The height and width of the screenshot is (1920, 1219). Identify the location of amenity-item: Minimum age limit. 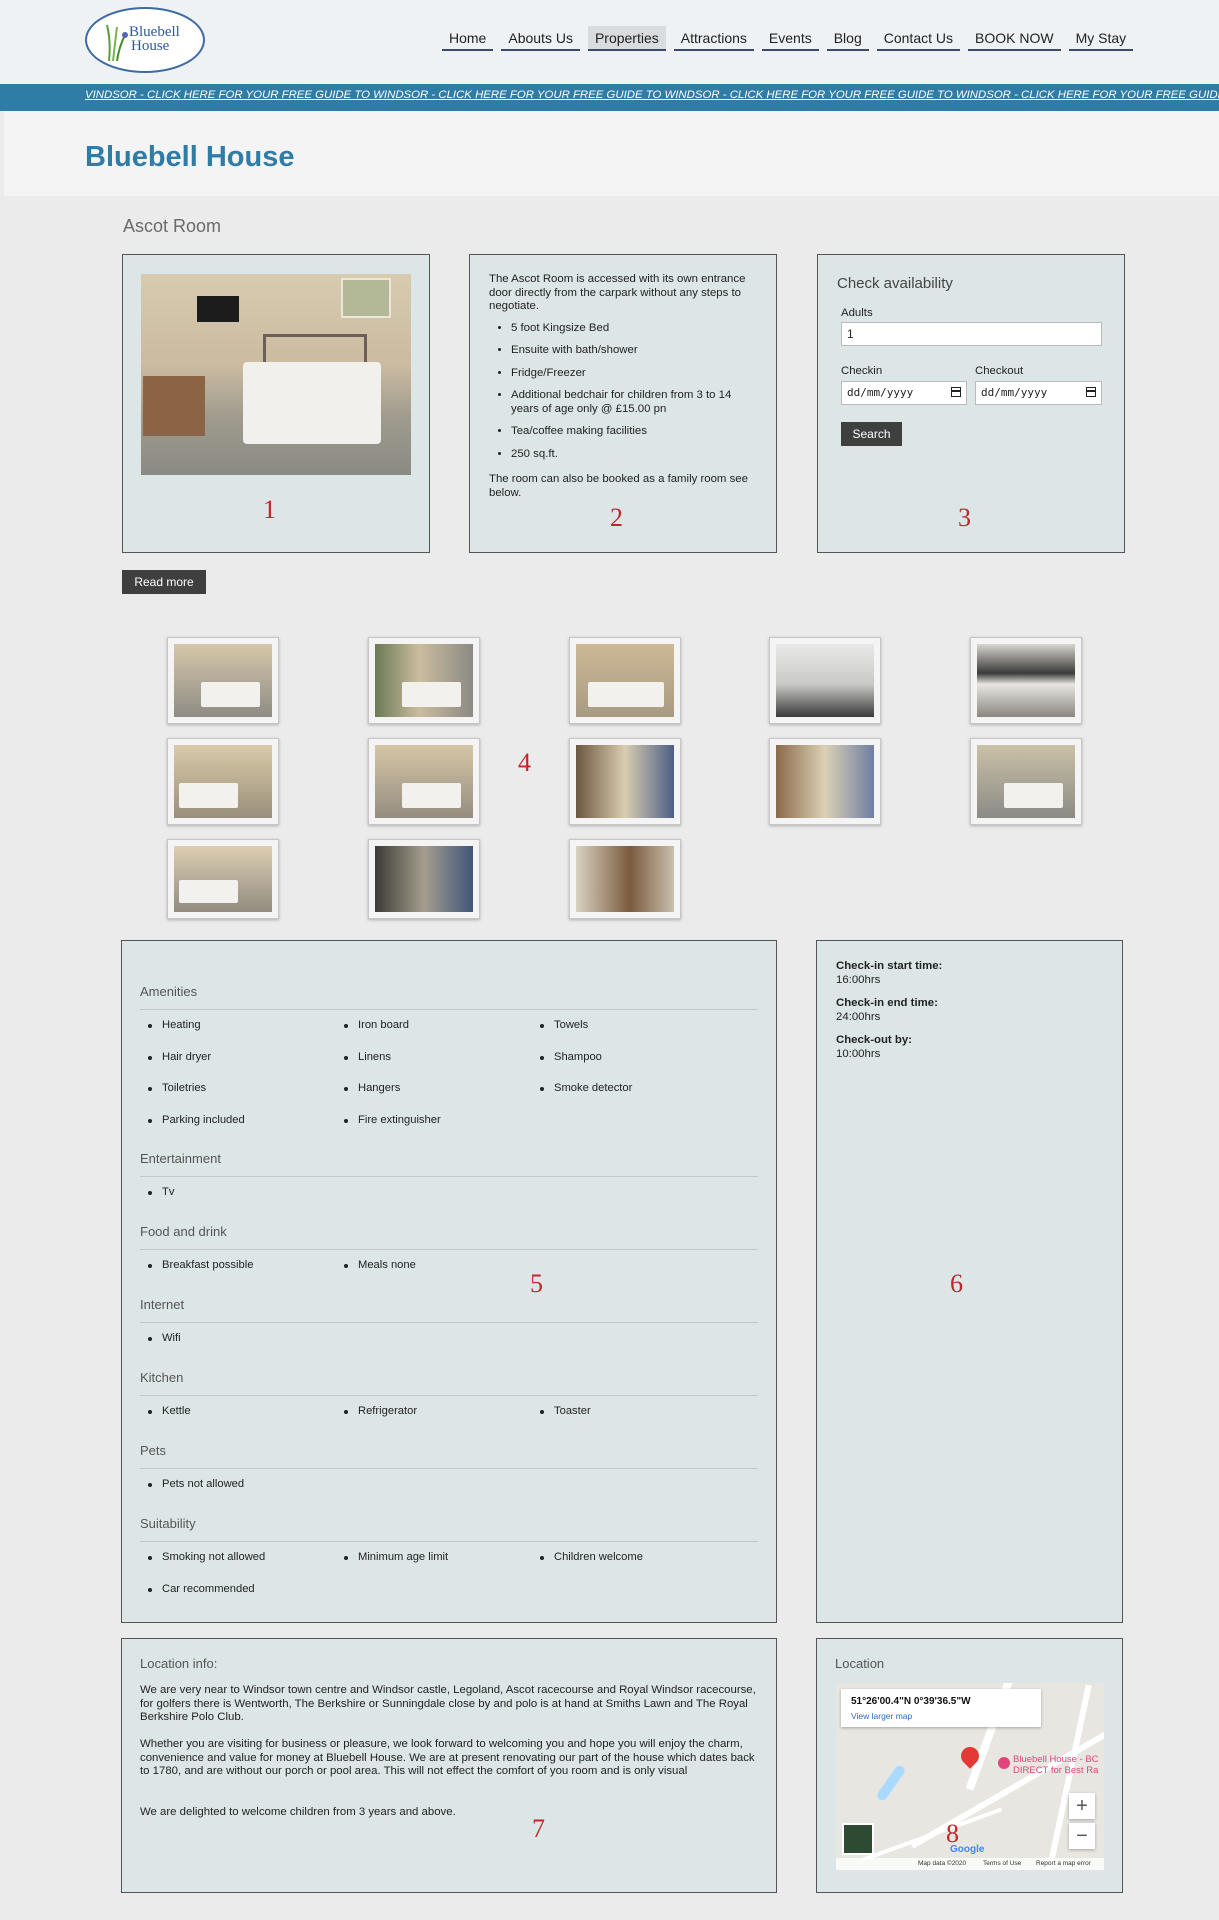
(392, 1557).